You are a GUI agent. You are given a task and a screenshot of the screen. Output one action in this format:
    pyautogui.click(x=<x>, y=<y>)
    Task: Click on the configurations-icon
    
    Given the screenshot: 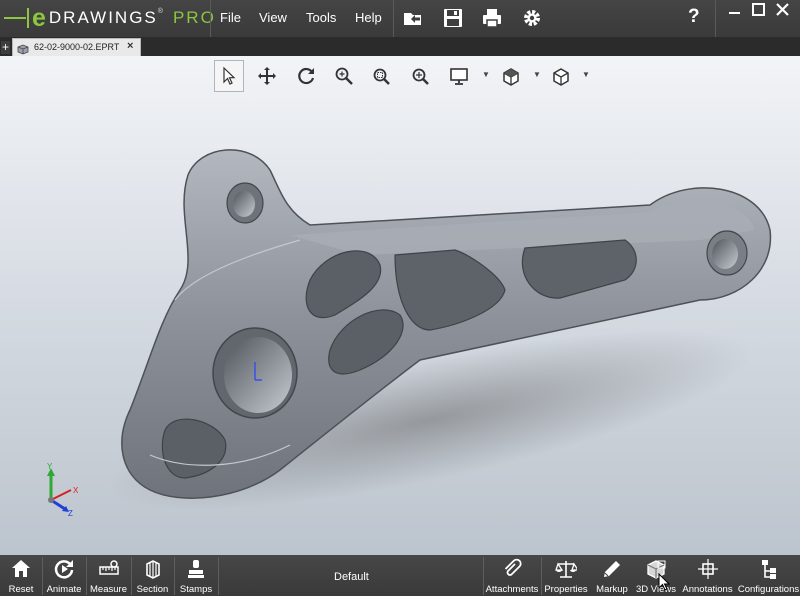 What is the action you would take?
    pyautogui.click(x=769, y=569)
    